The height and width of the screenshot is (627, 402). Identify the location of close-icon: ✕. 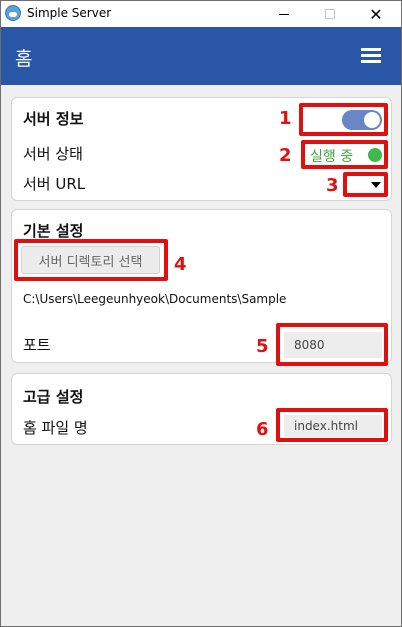
(376, 14).